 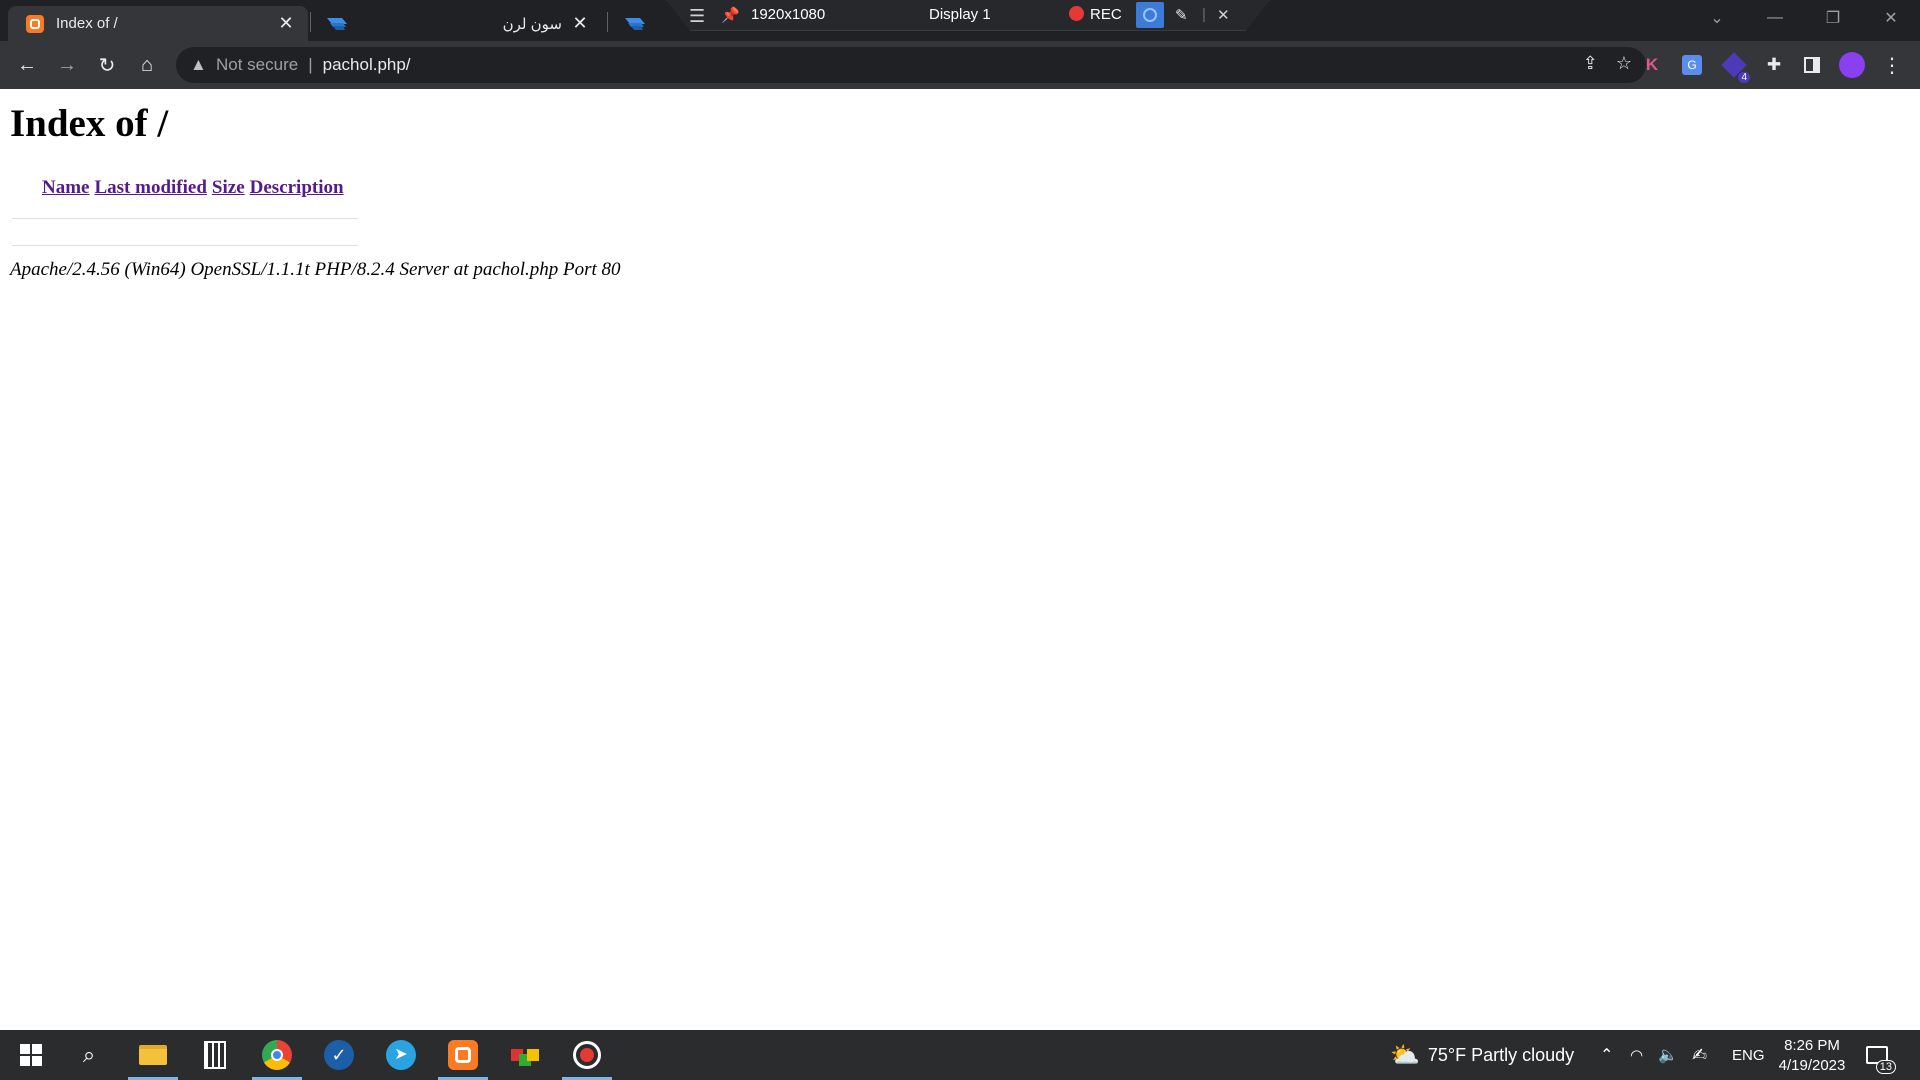 What do you see at coordinates (463, 1055) in the screenshot?
I see `xampp-icon` at bounding box center [463, 1055].